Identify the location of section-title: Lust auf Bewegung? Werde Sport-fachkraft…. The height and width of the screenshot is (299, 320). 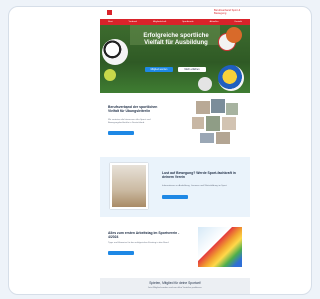
(199, 175).